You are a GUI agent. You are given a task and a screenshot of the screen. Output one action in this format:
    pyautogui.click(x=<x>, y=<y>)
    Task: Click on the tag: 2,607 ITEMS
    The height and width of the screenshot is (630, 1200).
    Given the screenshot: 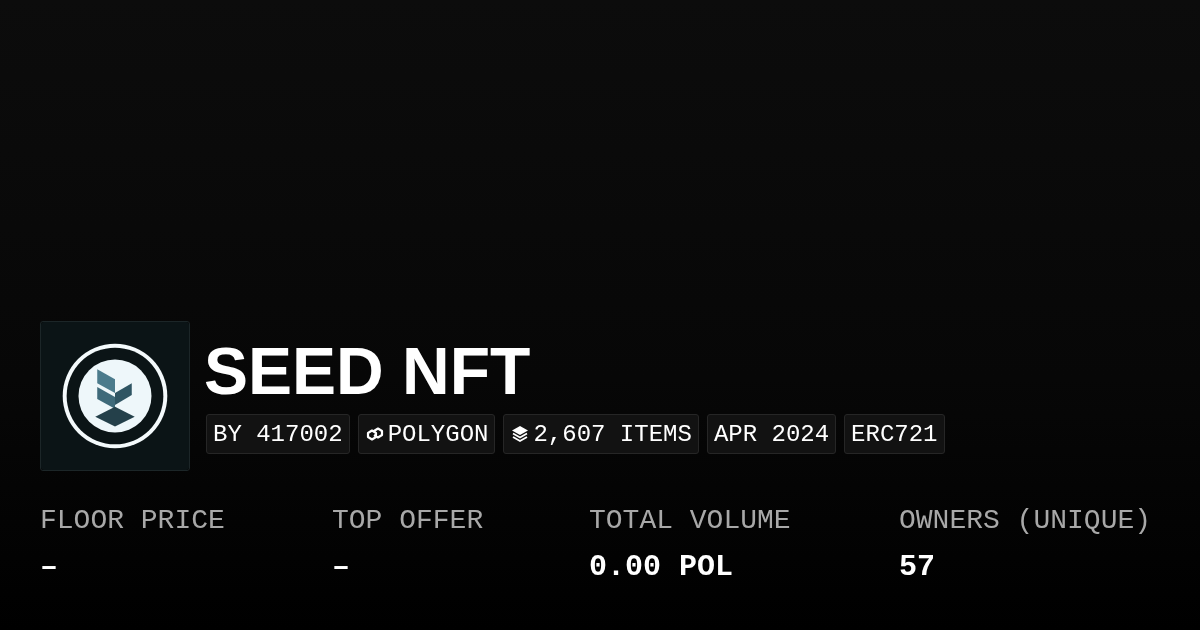 What is the action you would take?
    pyautogui.click(x=601, y=434)
    